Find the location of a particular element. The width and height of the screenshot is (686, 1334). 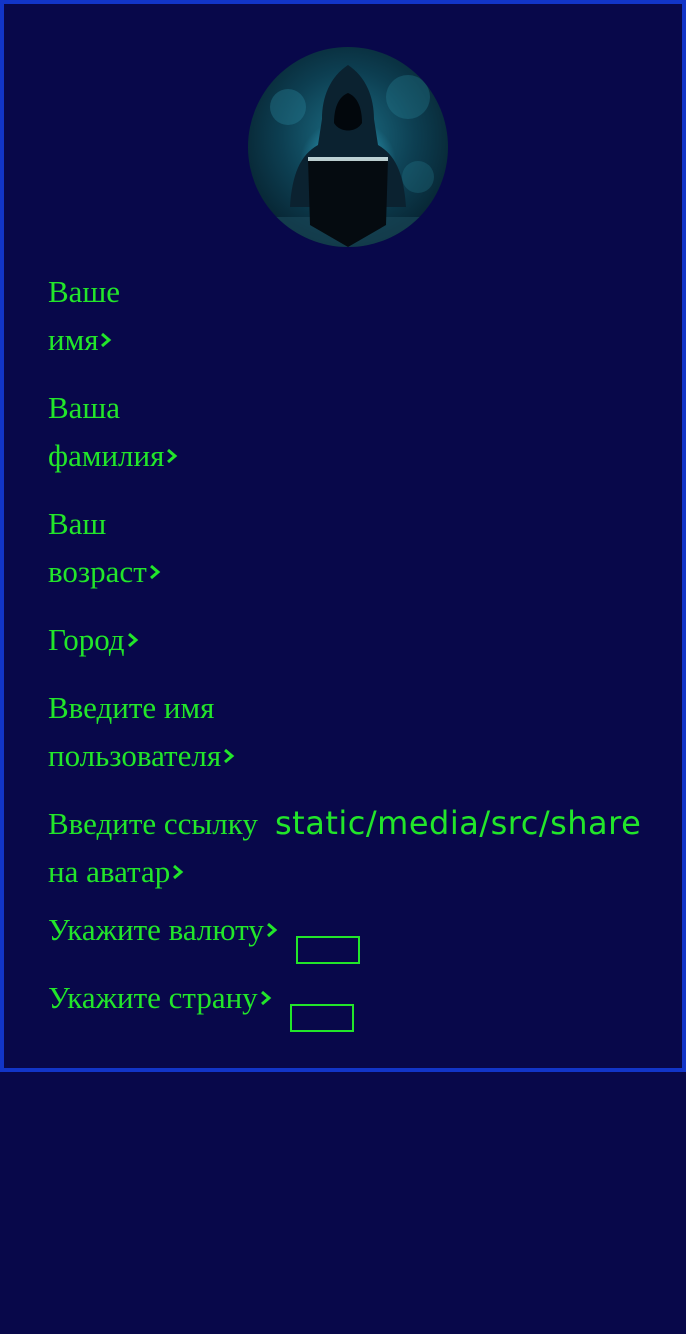

age-field: Ваш возраст is located at coordinates (105, 548).